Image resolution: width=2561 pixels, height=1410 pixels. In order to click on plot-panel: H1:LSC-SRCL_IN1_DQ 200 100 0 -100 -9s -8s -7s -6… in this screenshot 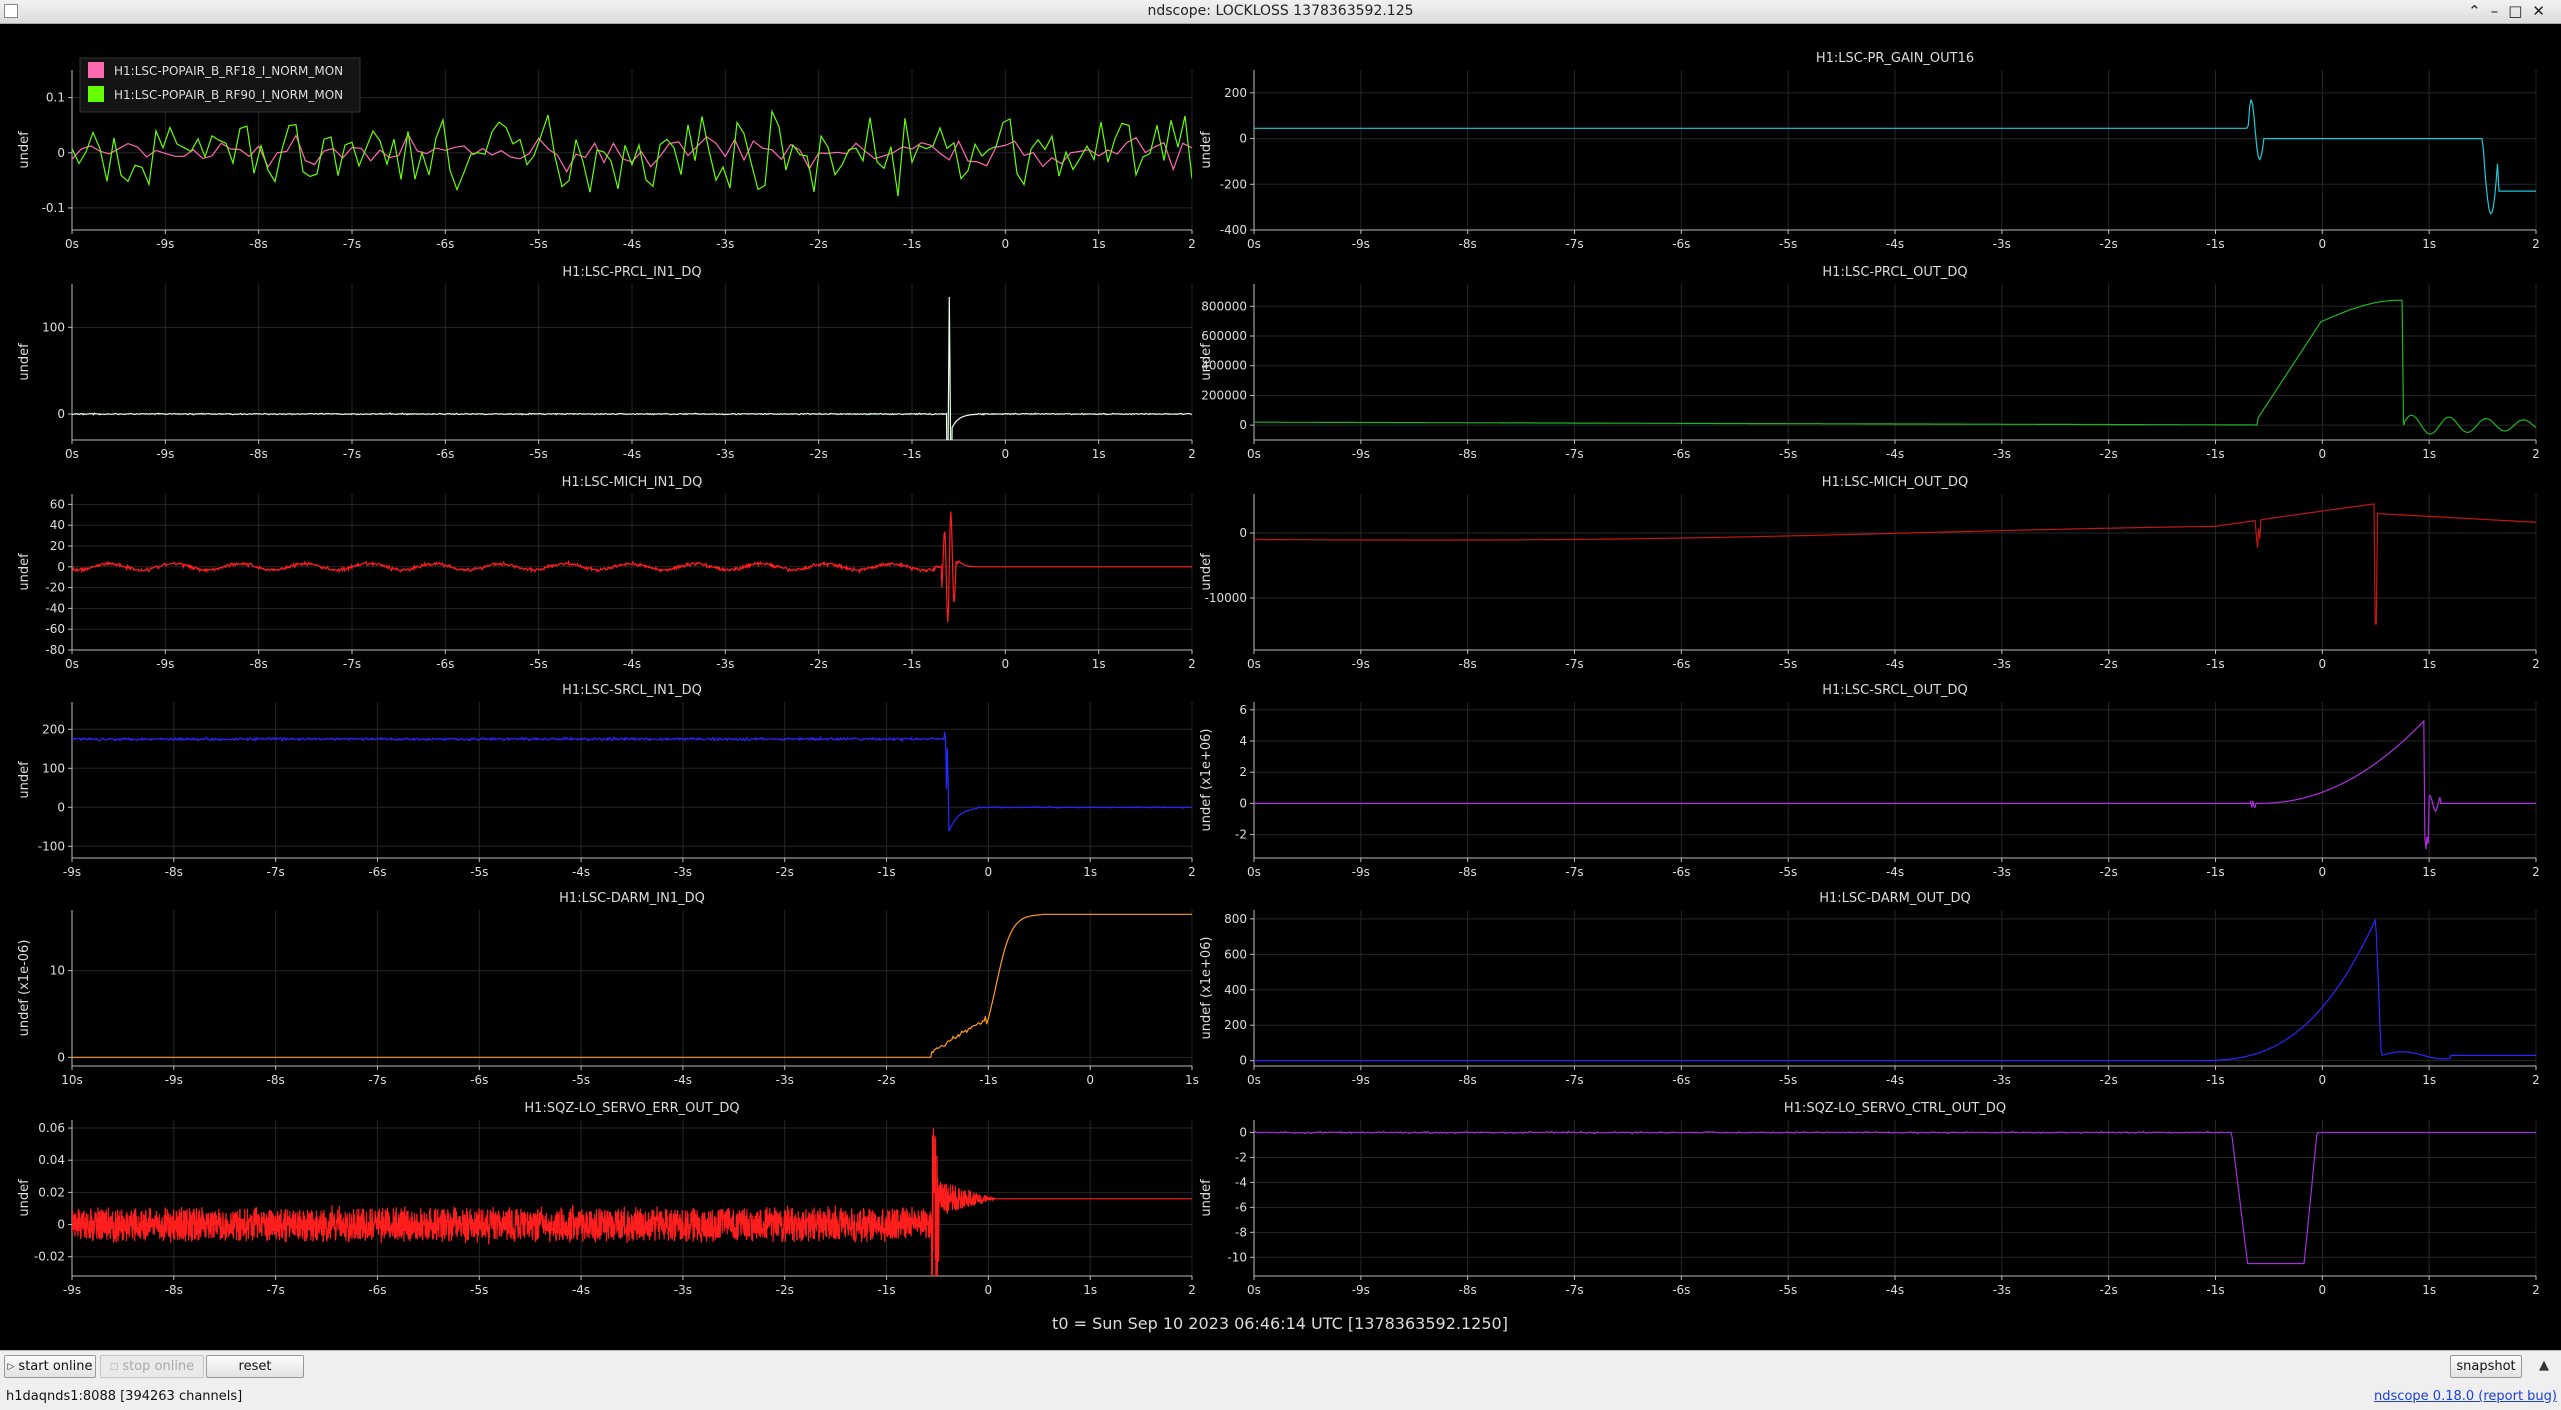, I will do `click(606, 781)`.